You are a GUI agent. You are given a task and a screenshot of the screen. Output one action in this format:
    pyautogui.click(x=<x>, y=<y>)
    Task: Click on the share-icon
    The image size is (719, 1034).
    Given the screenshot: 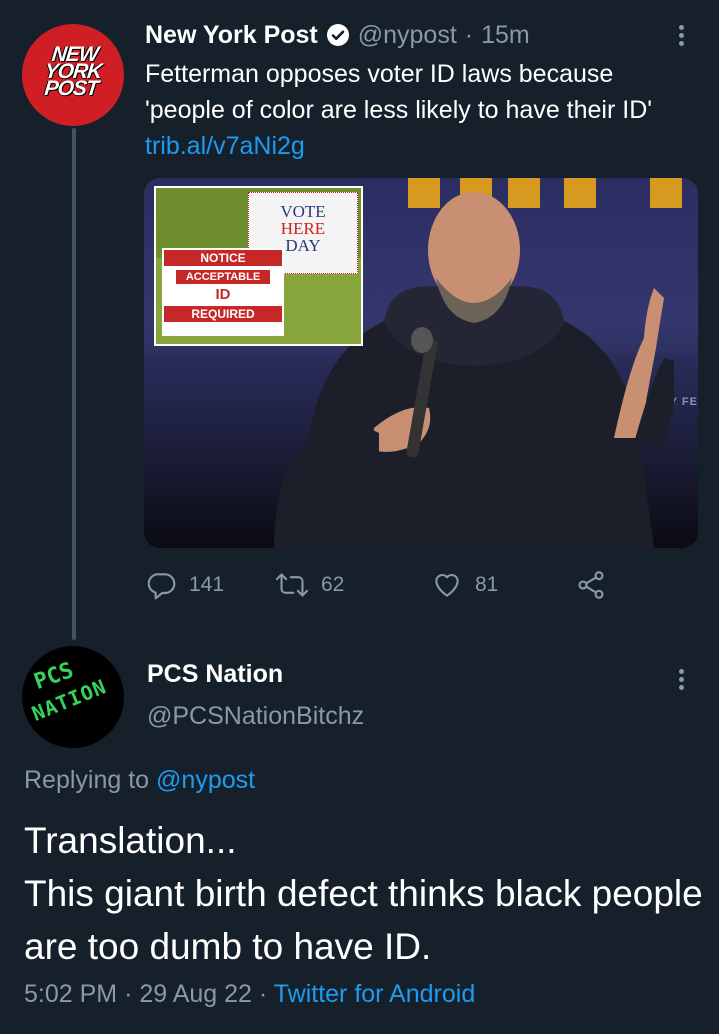 What is the action you would take?
    pyautogui.click(x=591, y=585)
    